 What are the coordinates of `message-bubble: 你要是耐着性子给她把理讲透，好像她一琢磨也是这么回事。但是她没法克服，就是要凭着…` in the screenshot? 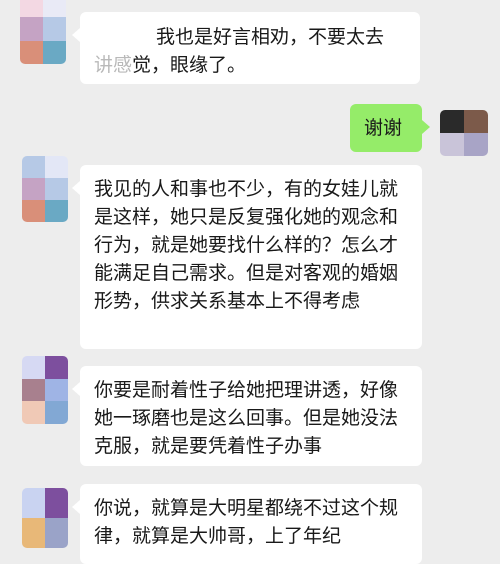 It's located at (247, 416).